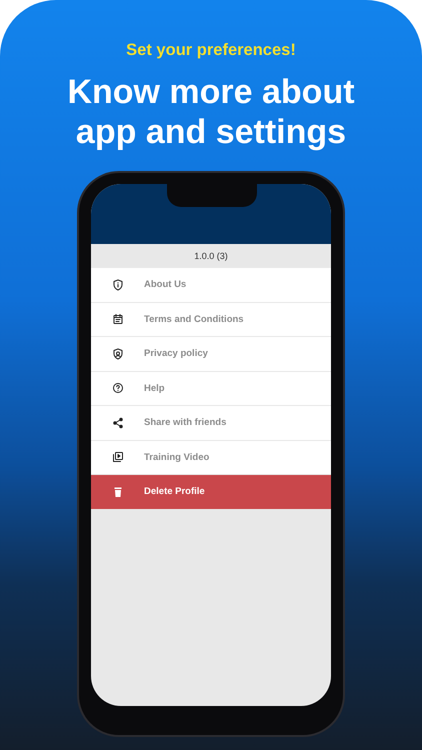  Describe the element at coordinates (118, 388) in the screenshot. I see `help-icon` at that location.